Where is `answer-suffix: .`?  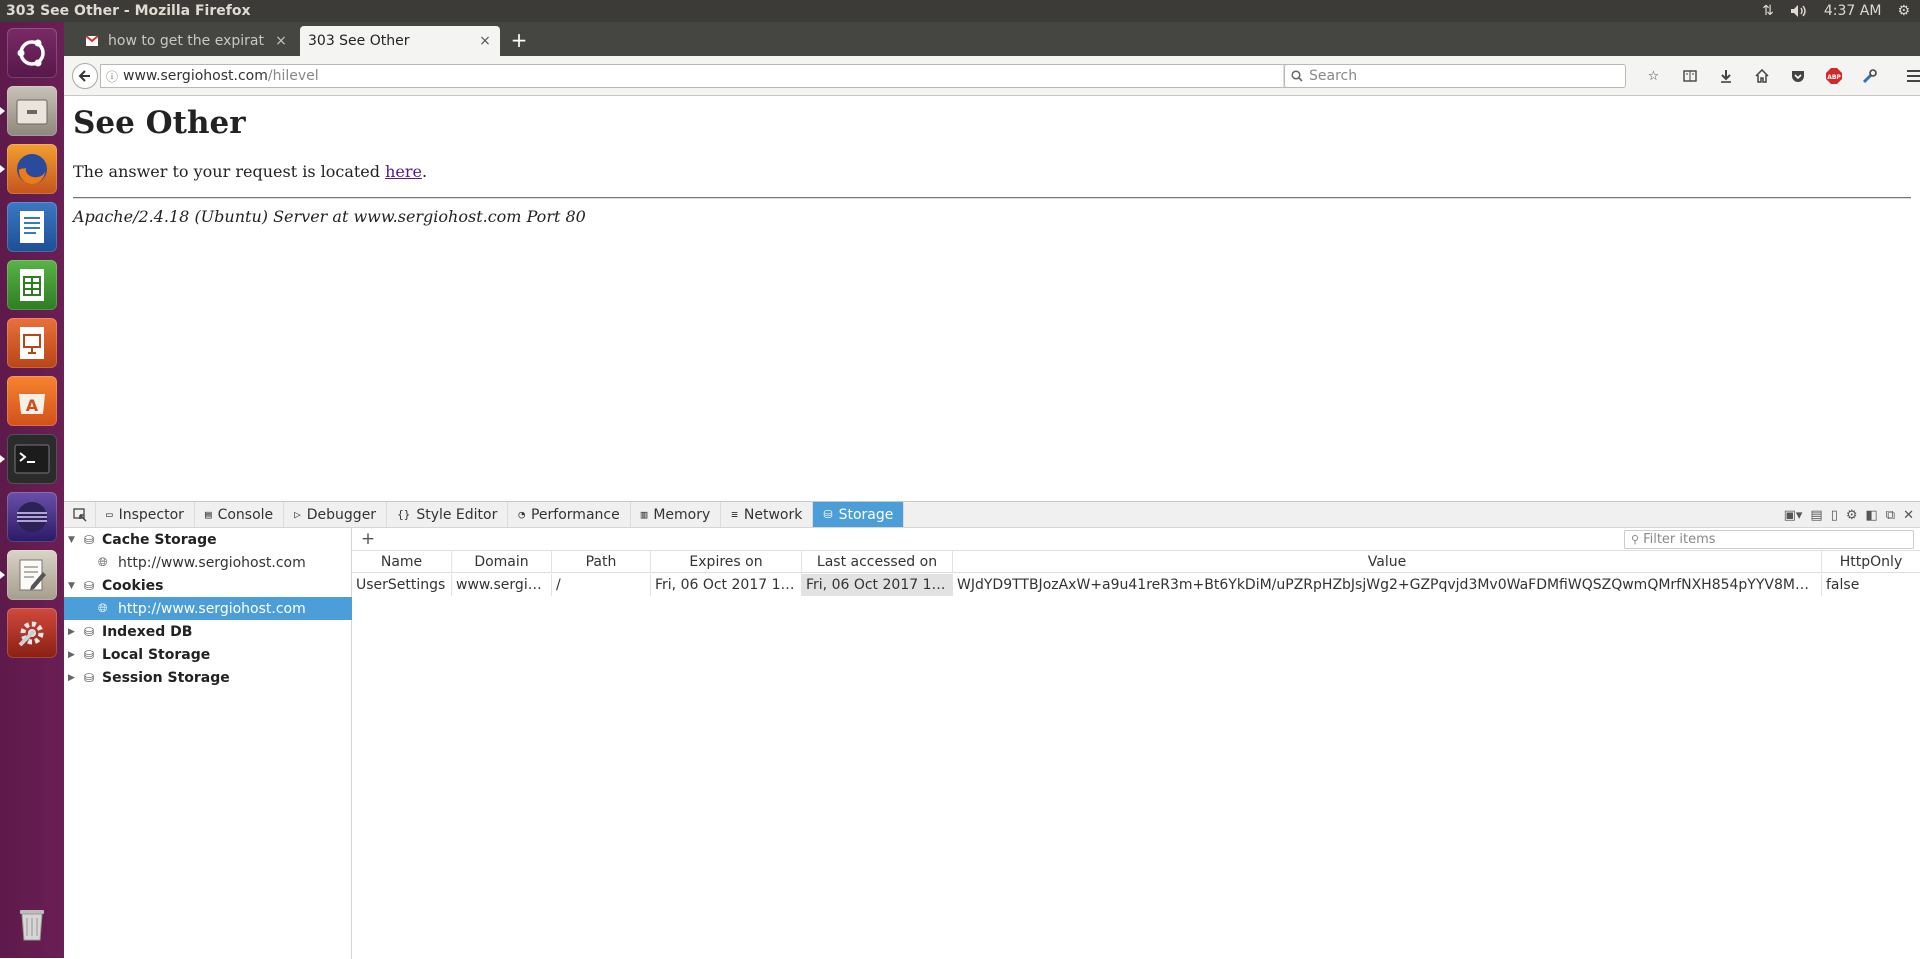 answer-suffix: . is located at coordinates (424, 171).